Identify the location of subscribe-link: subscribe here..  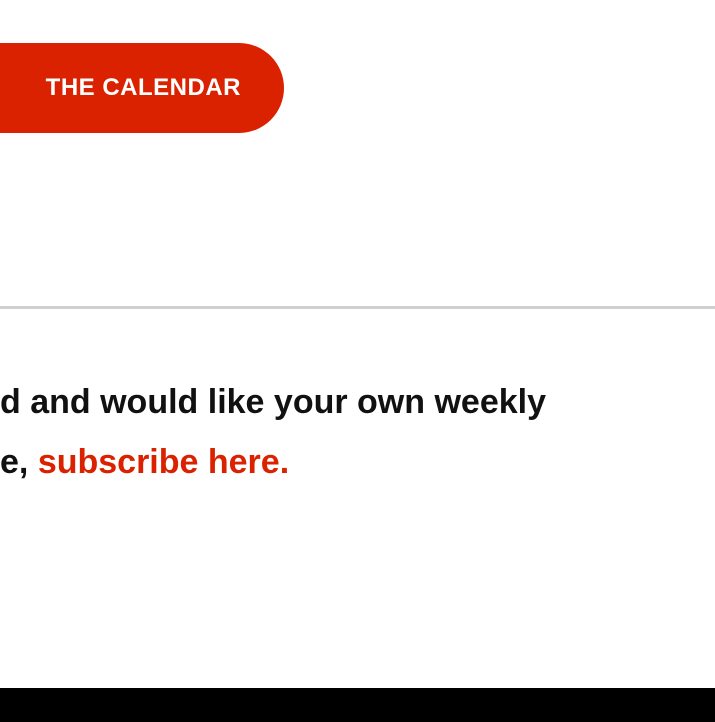
(163, 462).